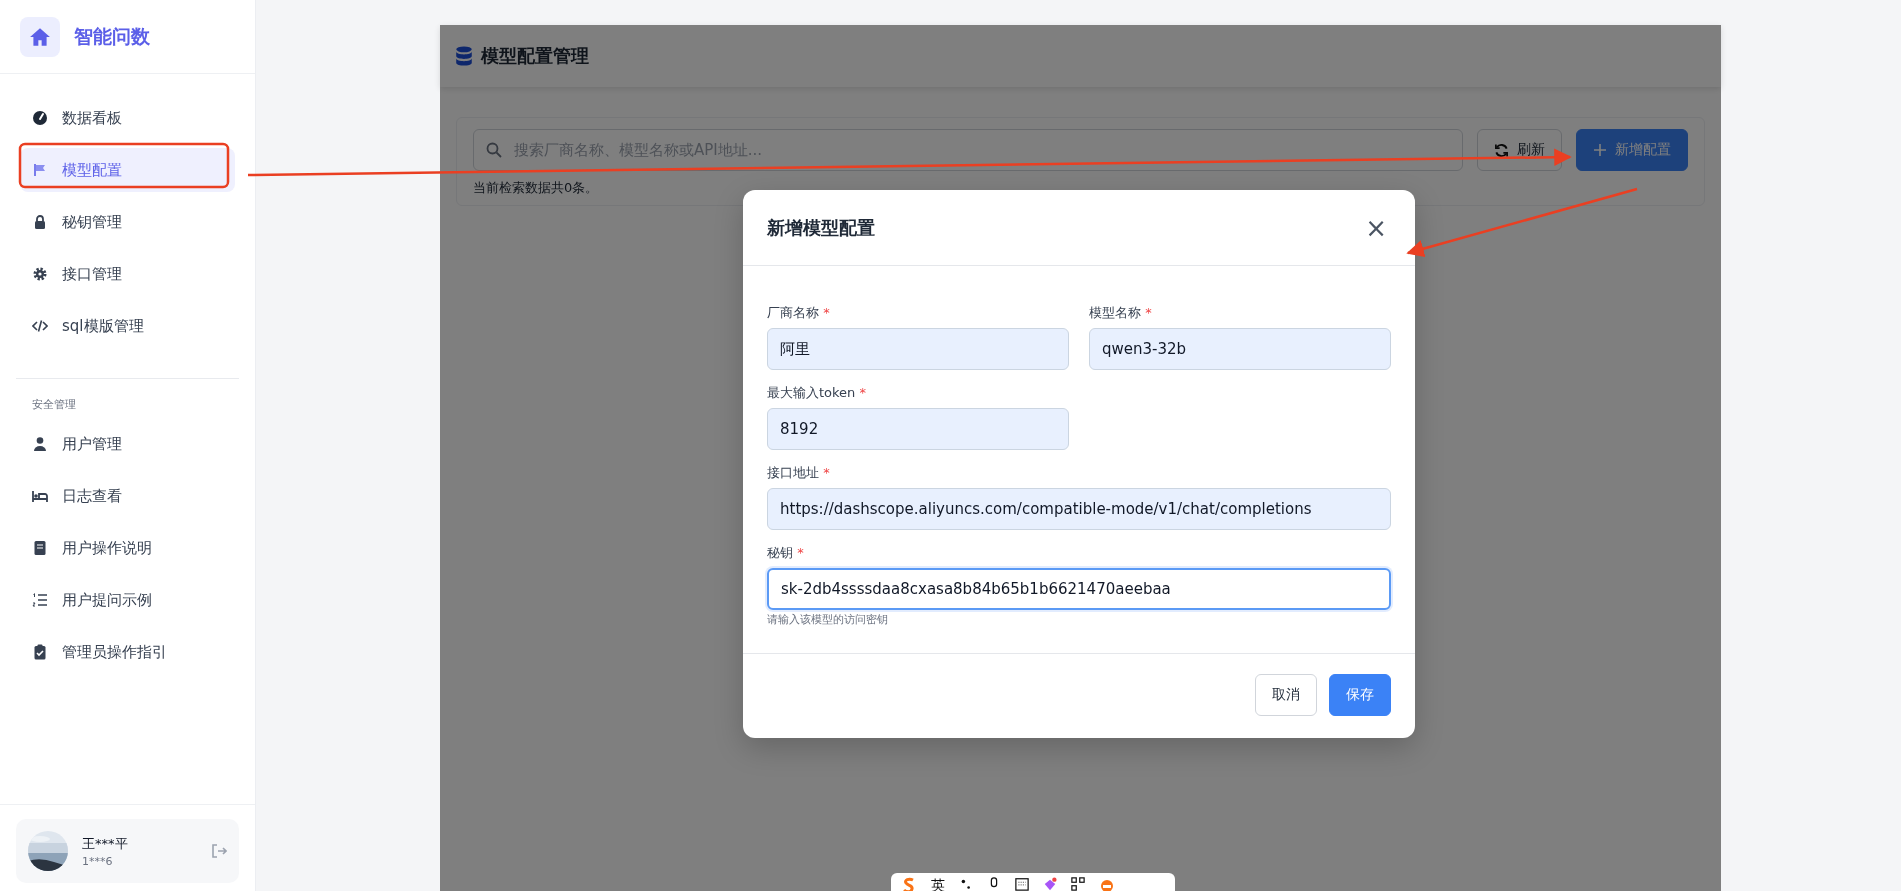 The height and width of the screenshot is (891, 1901). I want to click on sparkle-icon, so click(1050, 884).